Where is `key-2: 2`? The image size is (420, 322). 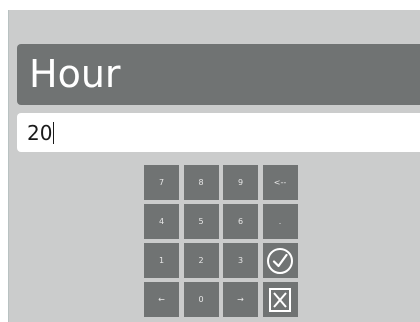
key-2: 2 is located at coordinates (201, 260).